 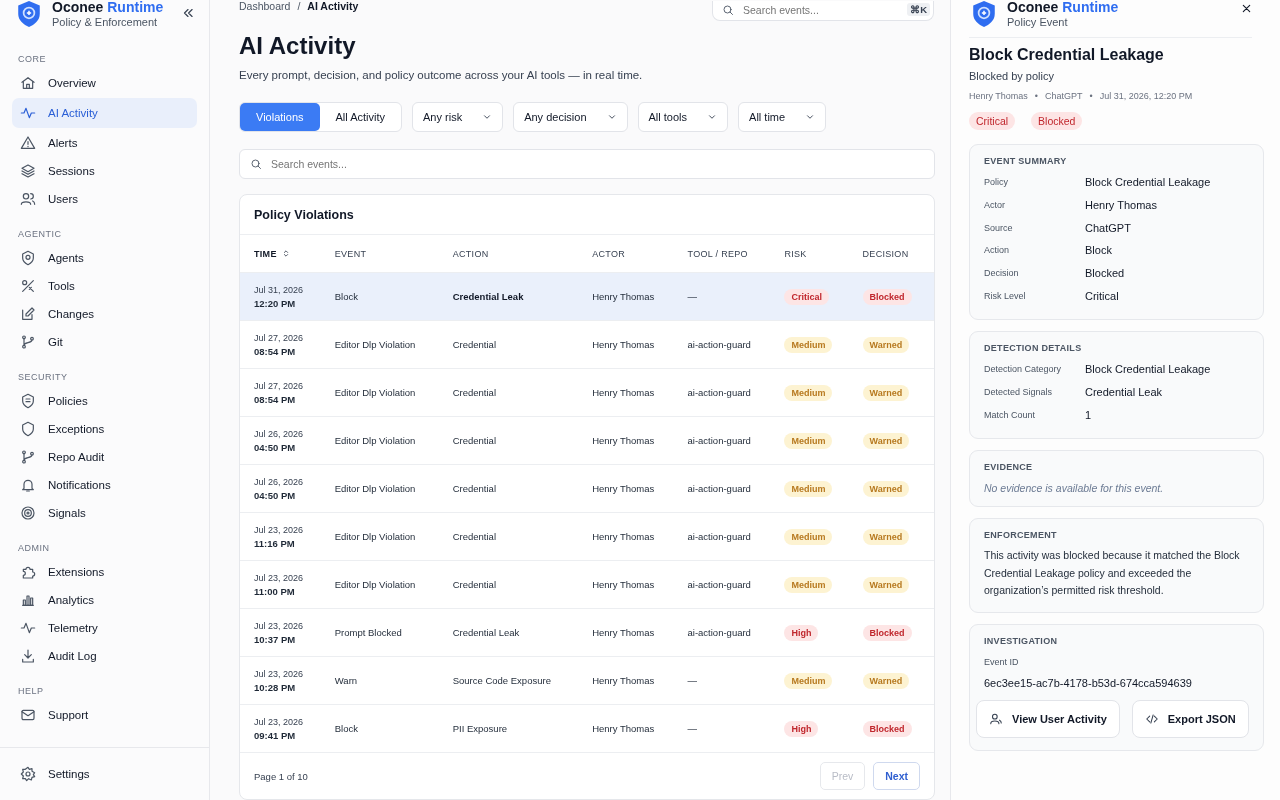 What do you see at coordinates (728, 253) in the screenshot?
I see `column-header: TOOL / REPO` at bounding box center [728, 253].